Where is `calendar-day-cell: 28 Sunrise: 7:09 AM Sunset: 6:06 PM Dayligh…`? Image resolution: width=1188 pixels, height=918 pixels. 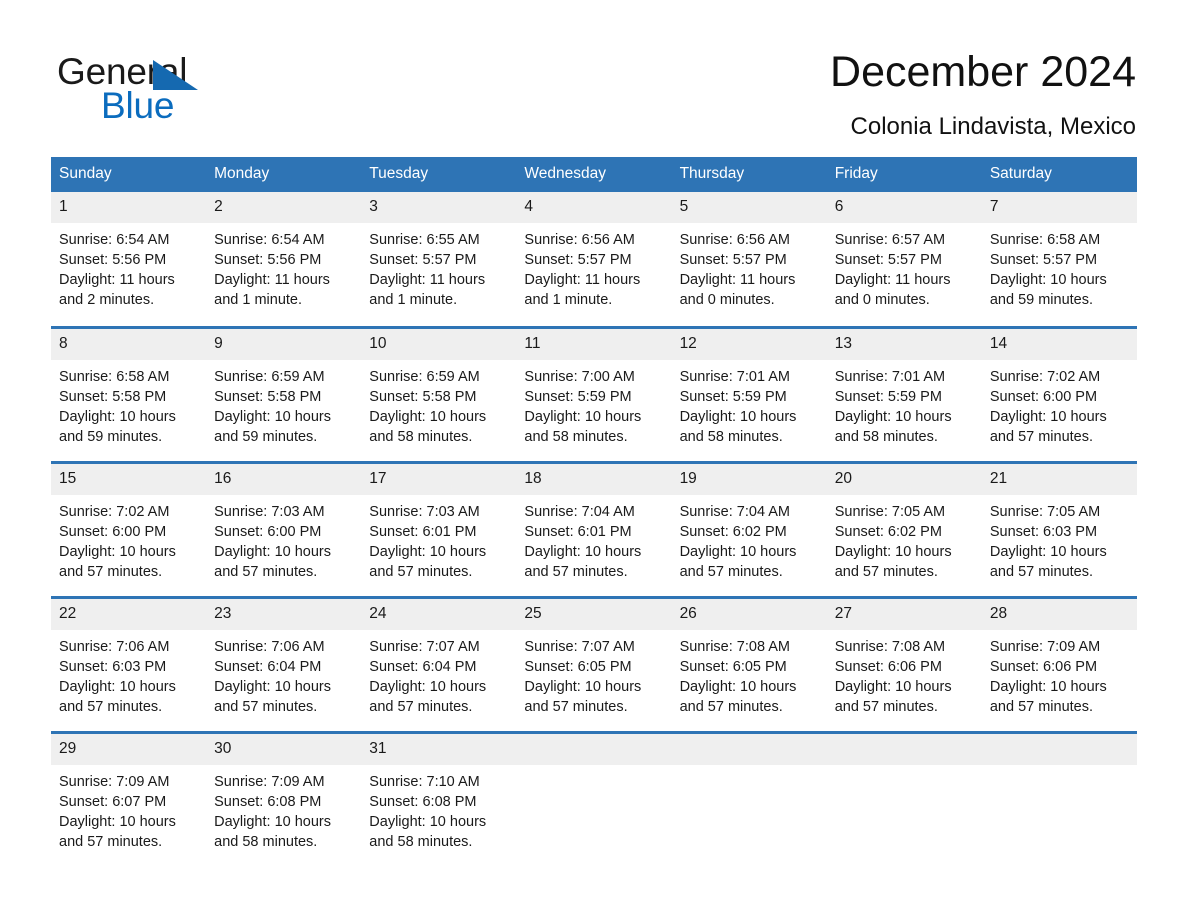
calendar-day-cell: 28 Sunrise: 7:09 AM Sunset: 6:06 PM Dayligh… is located at coordinates (1059, 663).